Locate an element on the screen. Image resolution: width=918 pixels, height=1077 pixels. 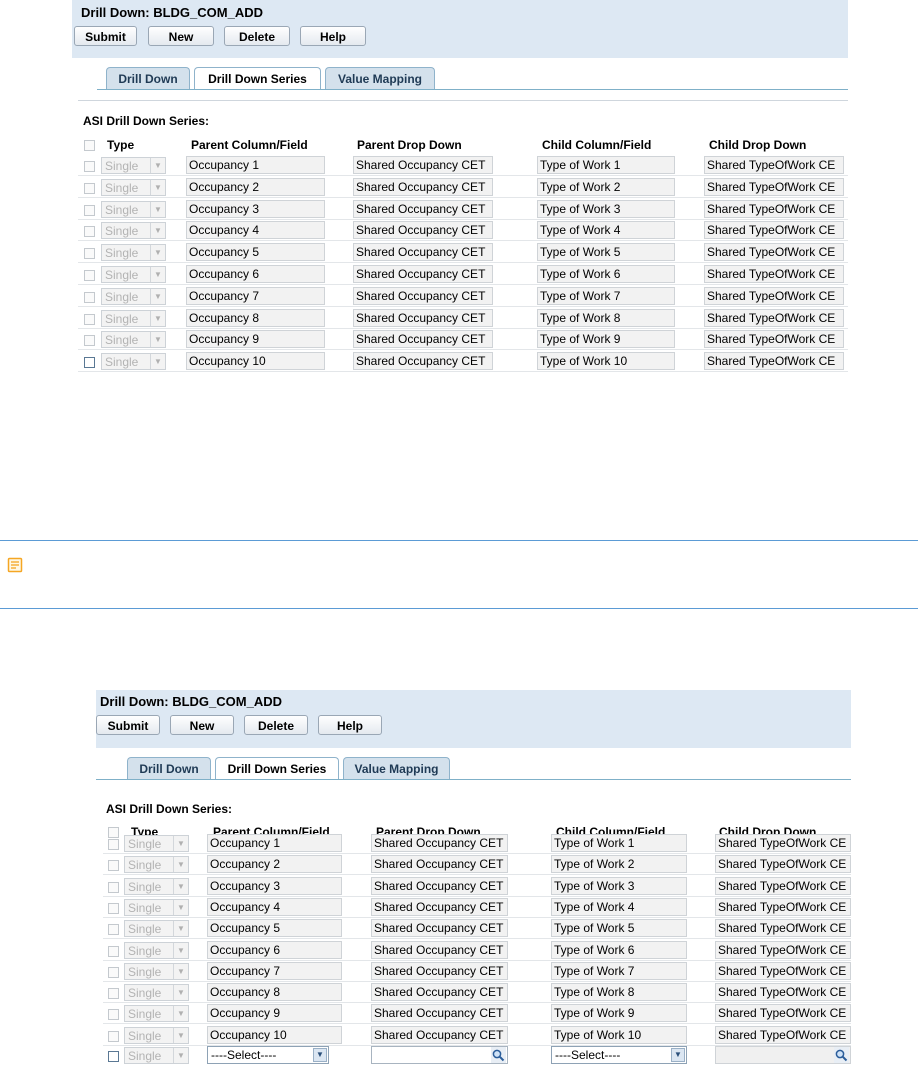
child-field: Type of Work 4 is located at coordinates (606, 230).